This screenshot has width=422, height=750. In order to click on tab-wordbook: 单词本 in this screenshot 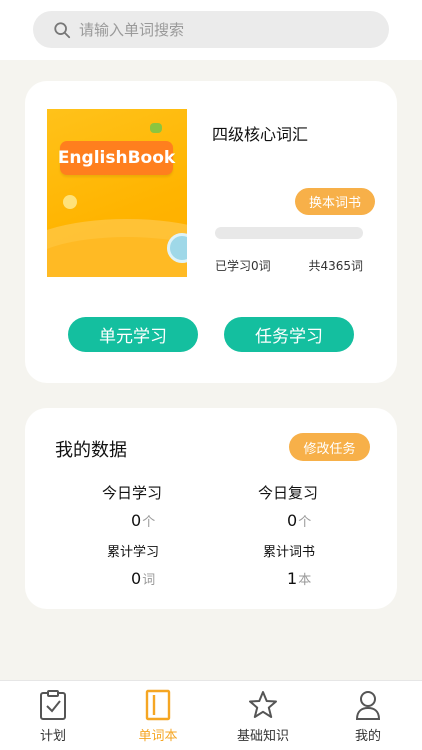, I will do `click(158, 716)`.